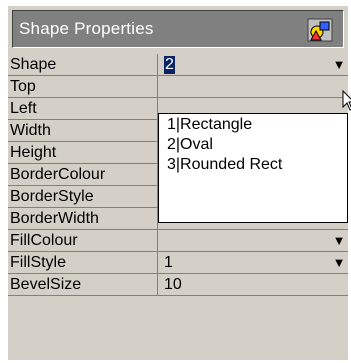  I want to click on property-row-shape: Shape 2 ▼, so click(178, 65).